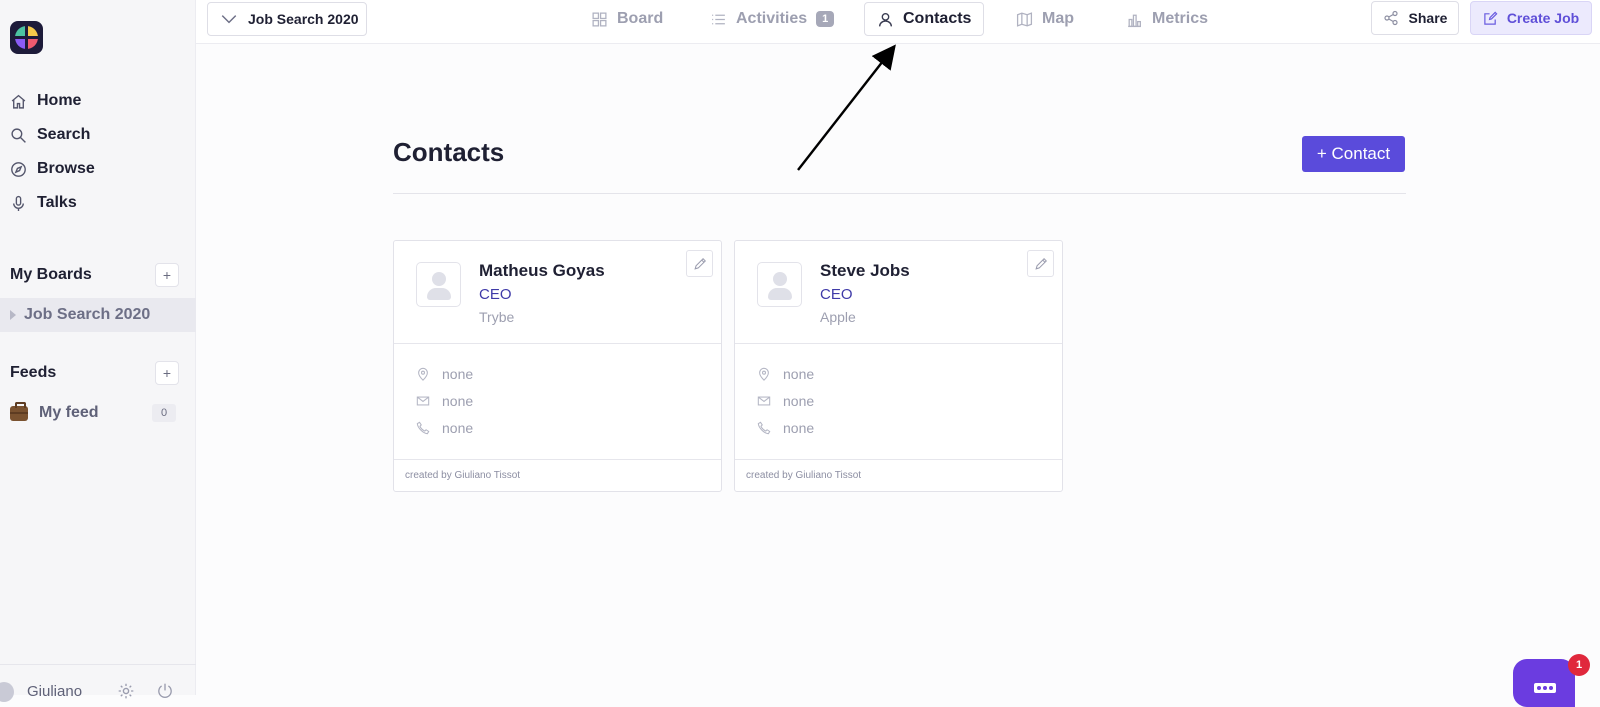  What do you see at coordinates (1134, 20) in the screenshot?
I see `bar-chart-icon` at bounding box center [1134, 20].